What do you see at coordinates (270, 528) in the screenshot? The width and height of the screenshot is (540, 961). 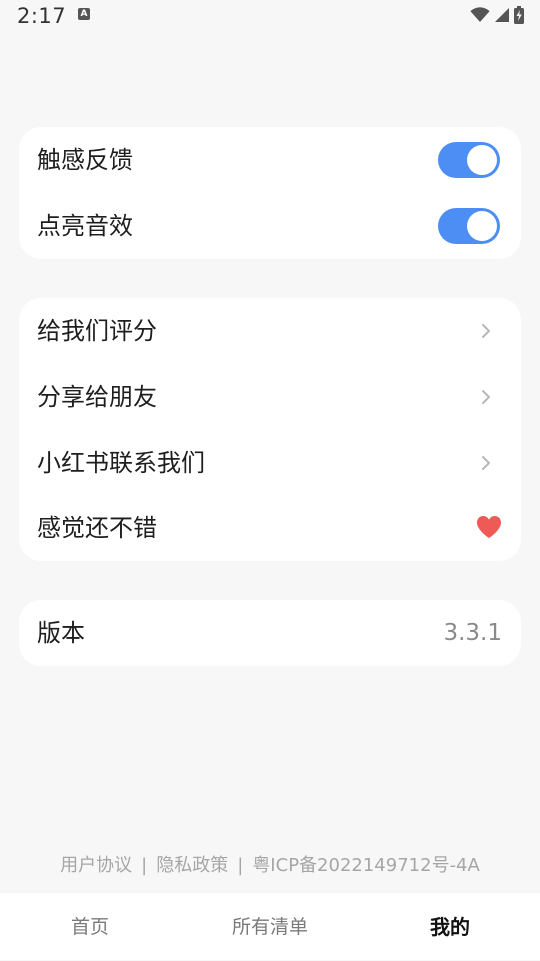 I see `feel-good-row: 感觉还不错` at bounding box center [270, 528].